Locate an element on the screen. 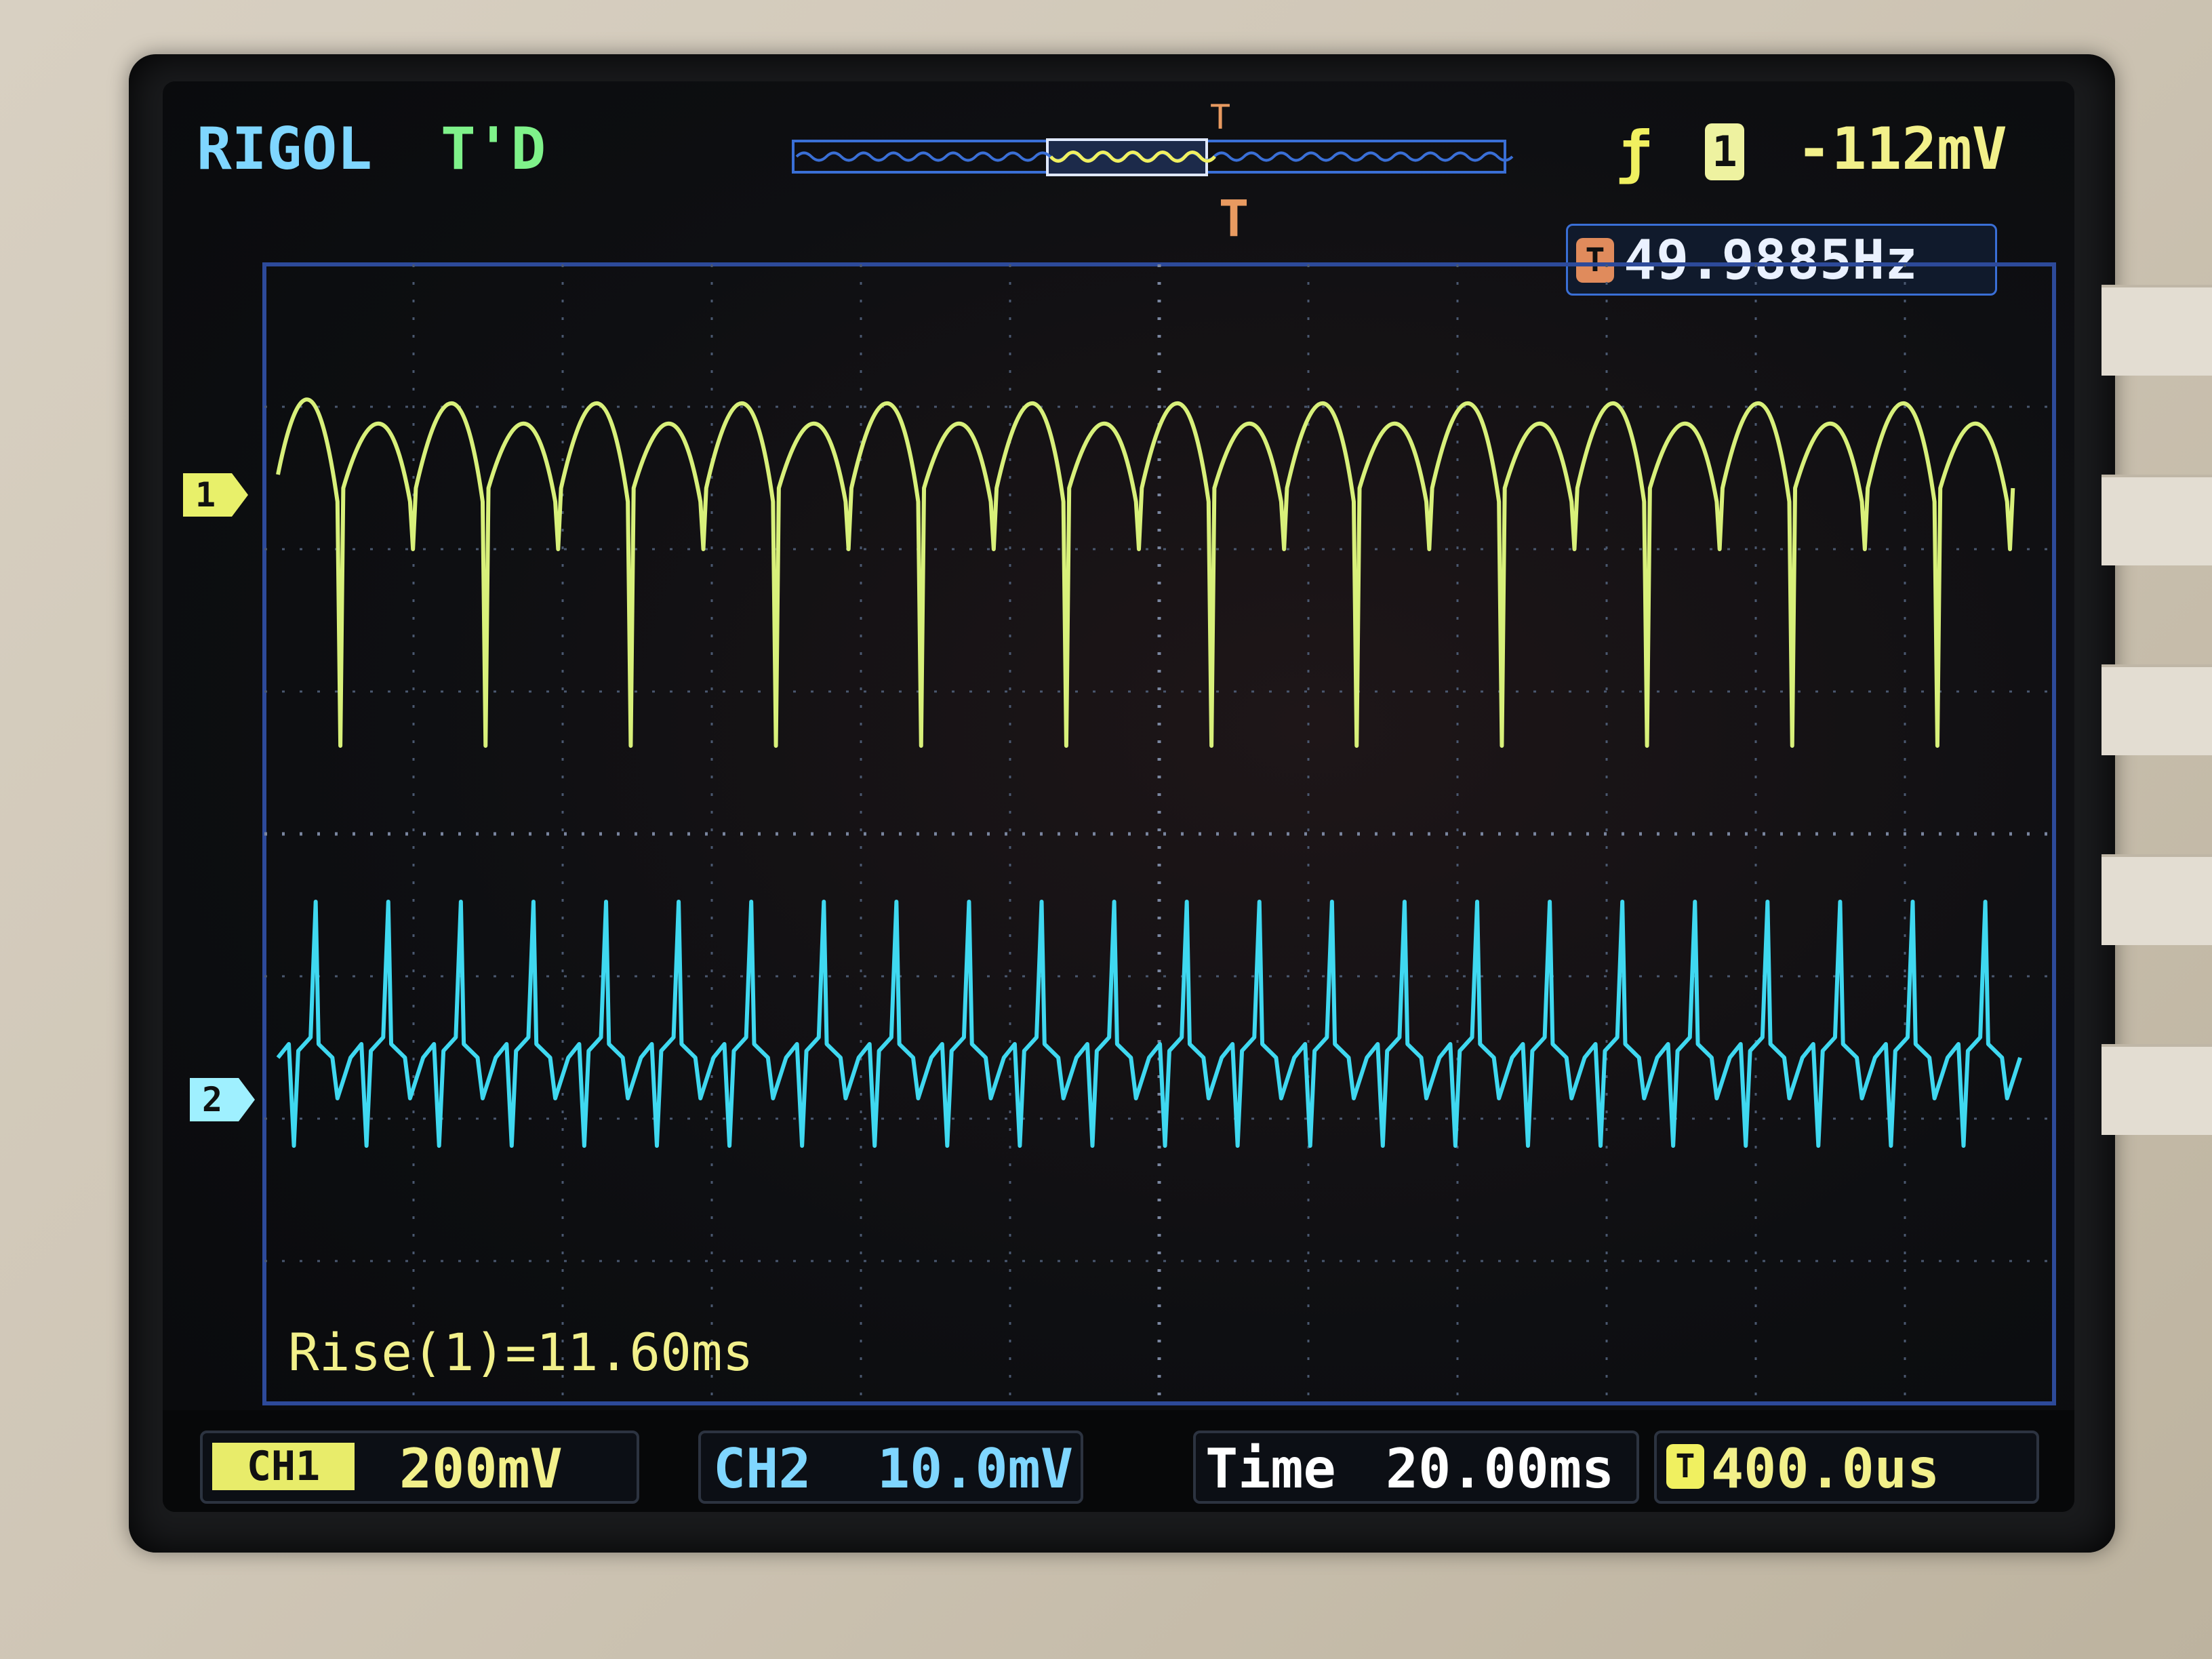 This screenshot has height=1659, width=2212. trigger-delay-box: T 400.0us is located at coordinates (1846, 1467).